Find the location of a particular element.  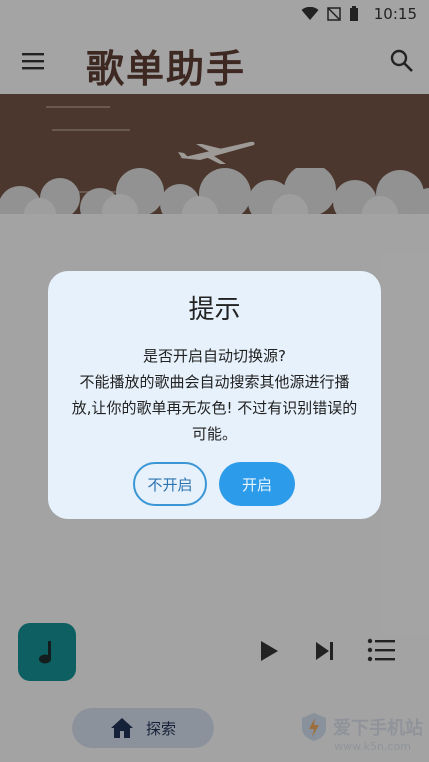

dialog-message-line: 可能。 is located at coordinates (214, 434).